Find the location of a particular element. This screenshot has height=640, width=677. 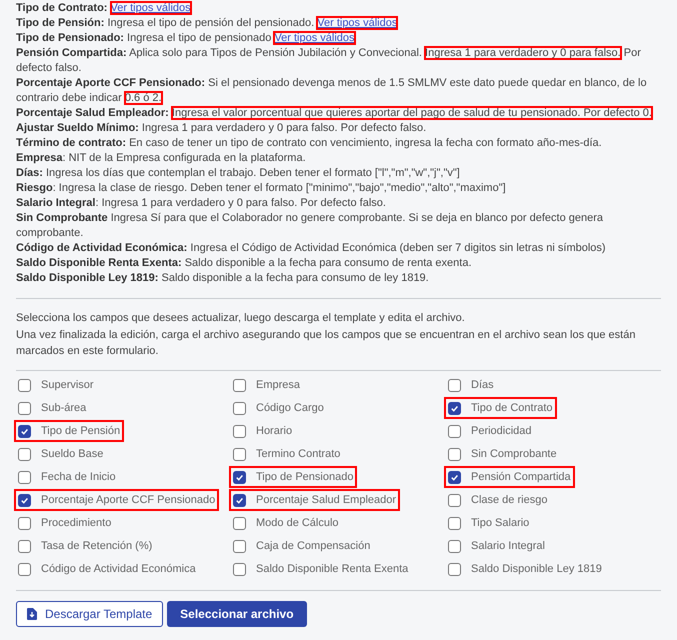

field-description: Pensión Compartida: Aplica solo para Tipos de Pensión Jubilación y Convecional. Ingresa 1 para verdadero y 0 para falso. Por defecto falso. is located at coordinates (329, 61).